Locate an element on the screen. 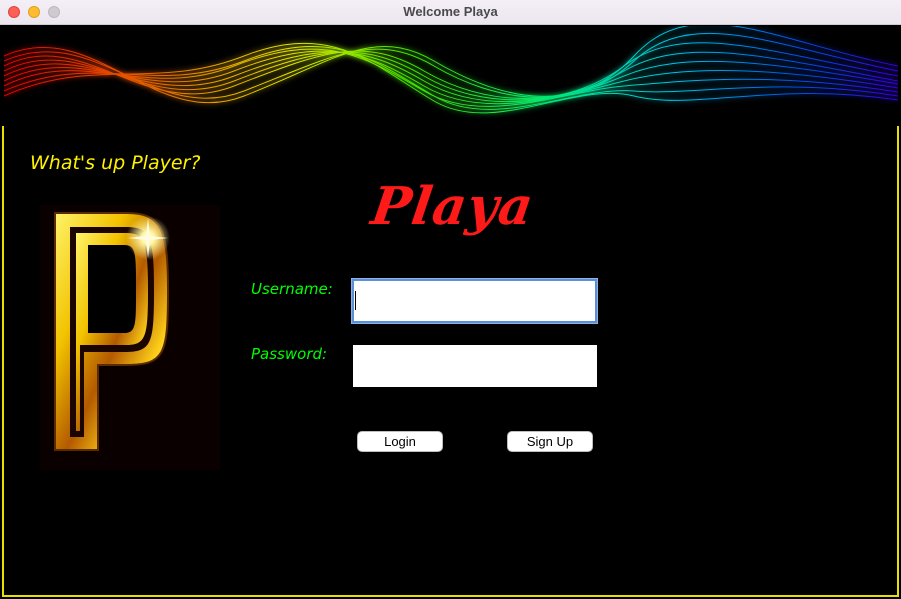 This screenshot has width=901, height=599. login-button: Login is located at coordinates (400, 441).